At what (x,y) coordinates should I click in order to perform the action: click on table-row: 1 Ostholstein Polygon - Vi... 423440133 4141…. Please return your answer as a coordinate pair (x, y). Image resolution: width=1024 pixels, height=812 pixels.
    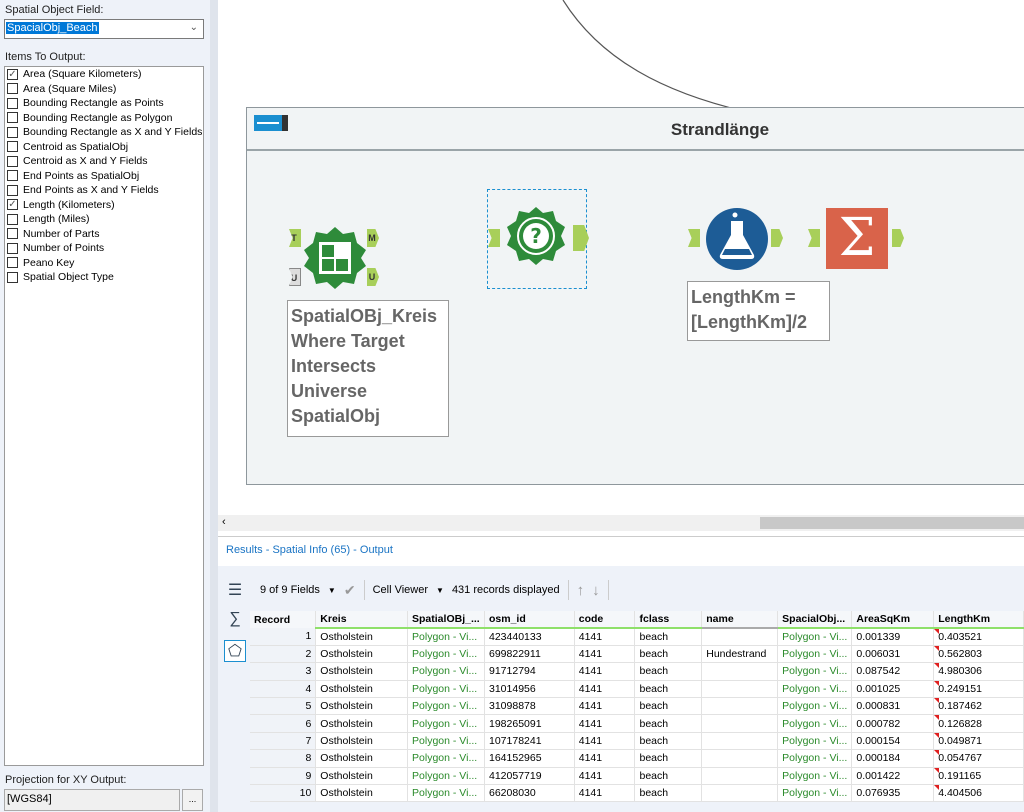
    Looking at the image, I should click on (637, 637).